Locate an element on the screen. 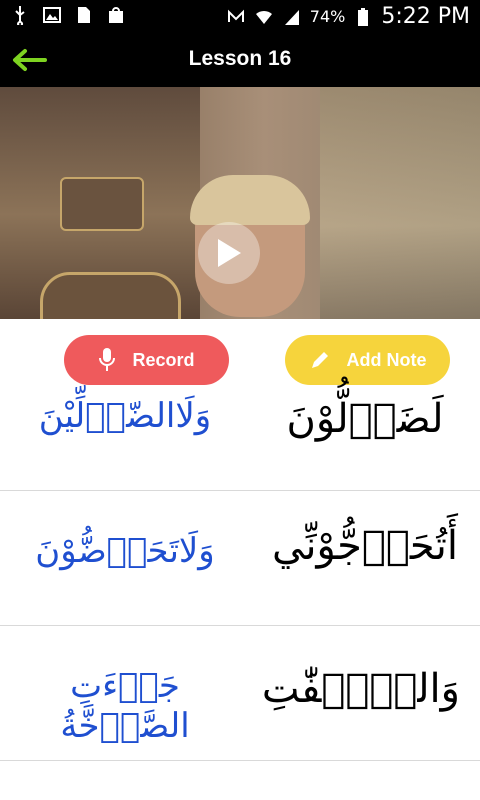 This screenshot has width=480, height=800. video-frame-decor is located at coordinates (102, 204).